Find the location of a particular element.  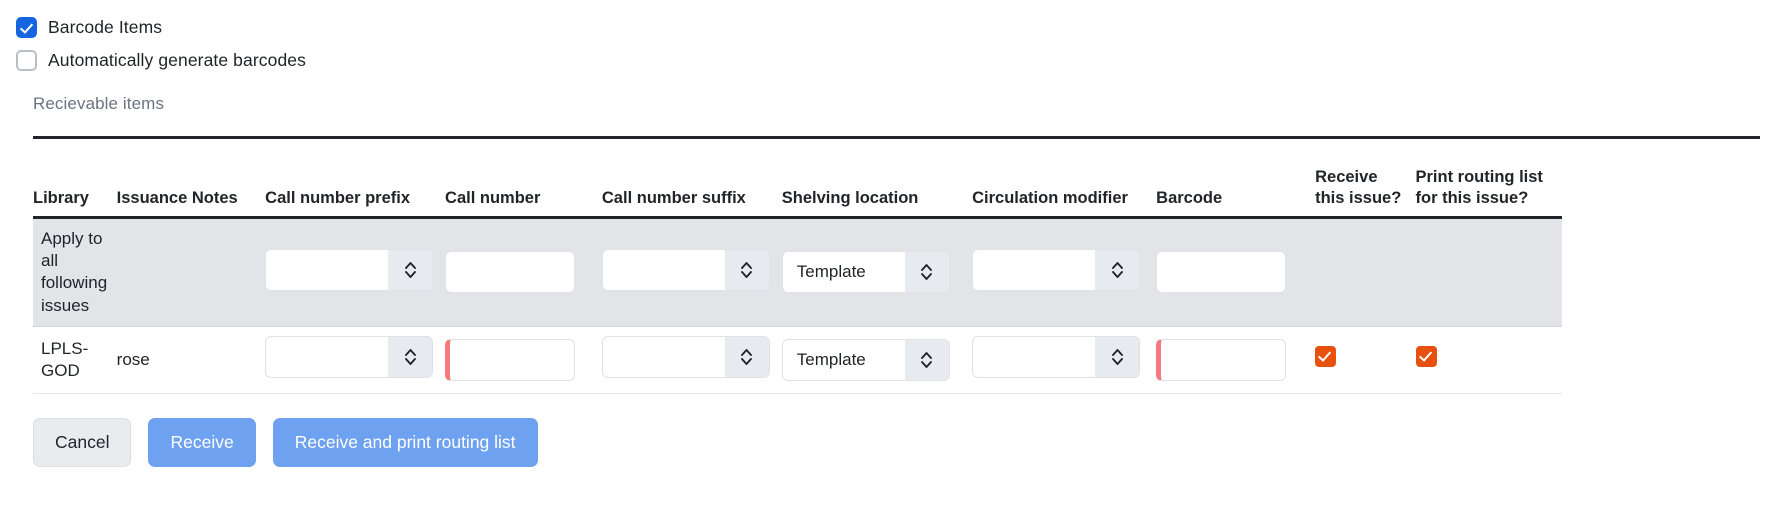

column-header-issuance-notes: Issuance Notes is located at coordinates (191, 179).